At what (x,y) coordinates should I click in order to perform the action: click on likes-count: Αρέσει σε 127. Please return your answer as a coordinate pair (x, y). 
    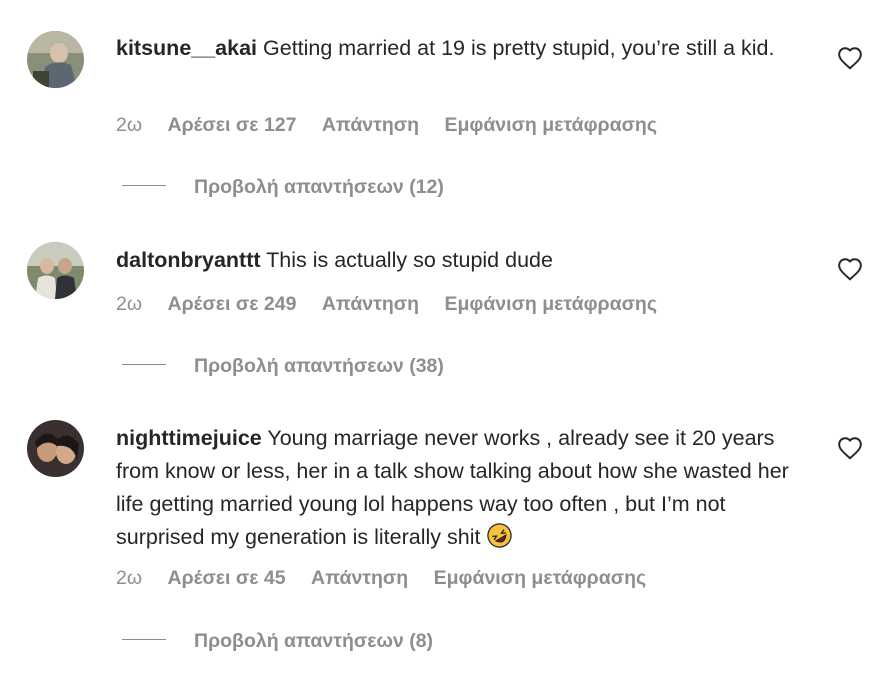
    Looking at the image, I should click on (232, 125).